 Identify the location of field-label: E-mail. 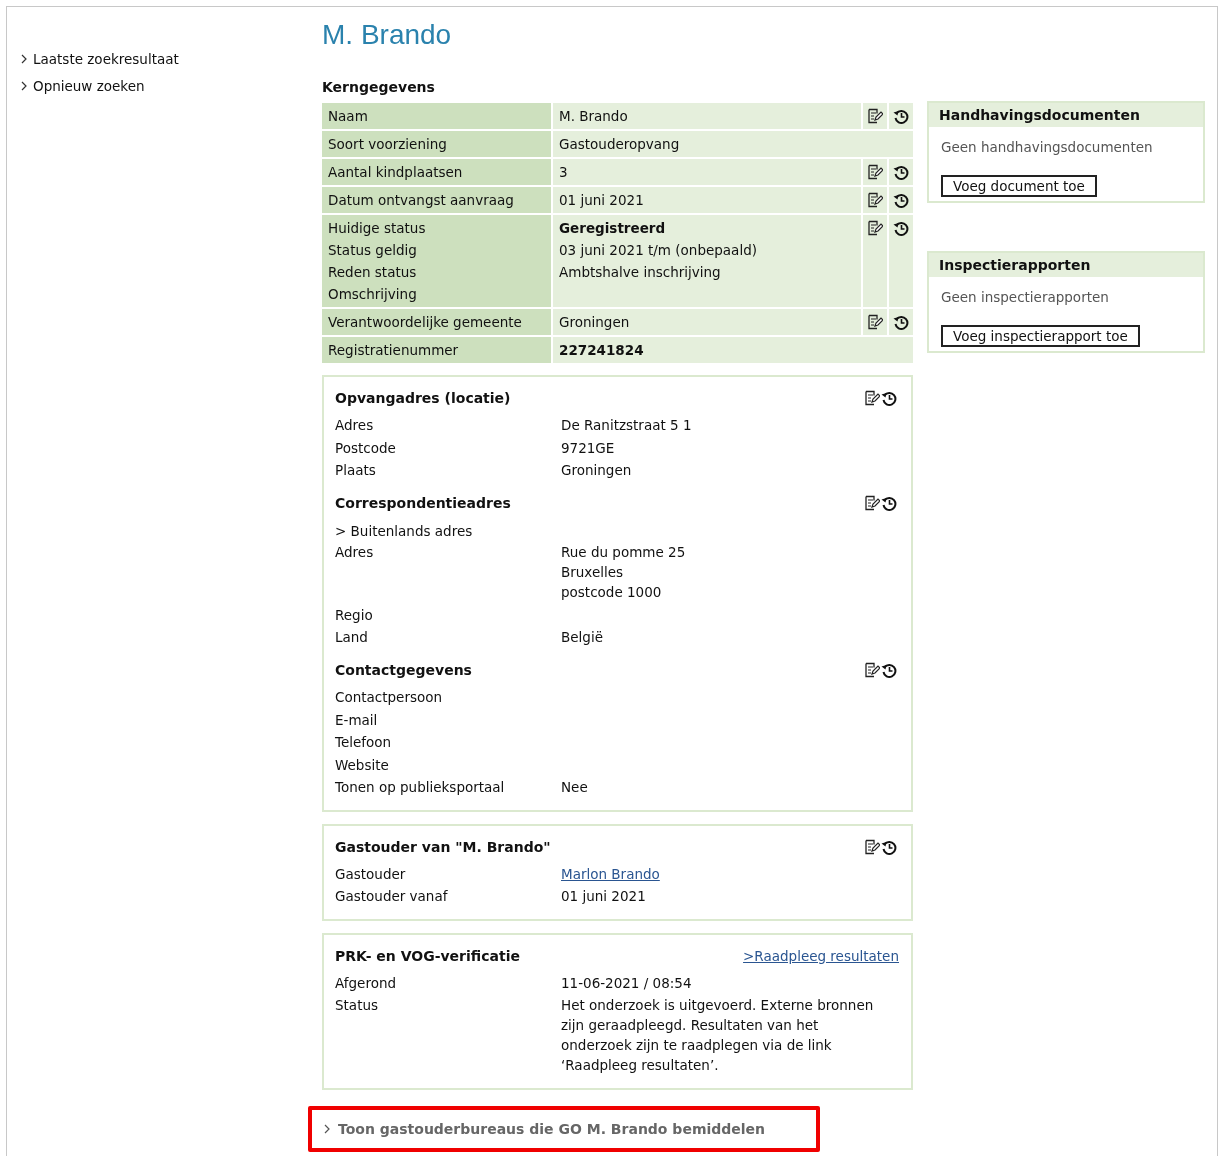
(357, 720).